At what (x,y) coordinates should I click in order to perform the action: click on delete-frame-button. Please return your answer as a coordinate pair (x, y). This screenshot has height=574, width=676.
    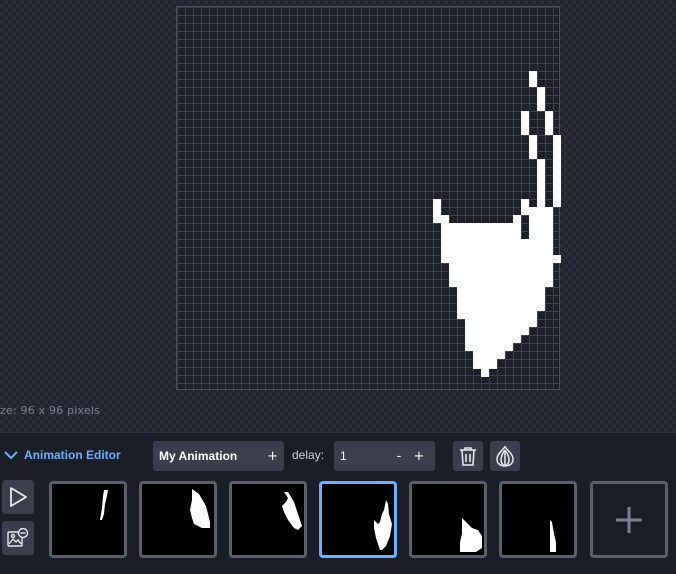
    Looking at the image, I should click on (468, 456).